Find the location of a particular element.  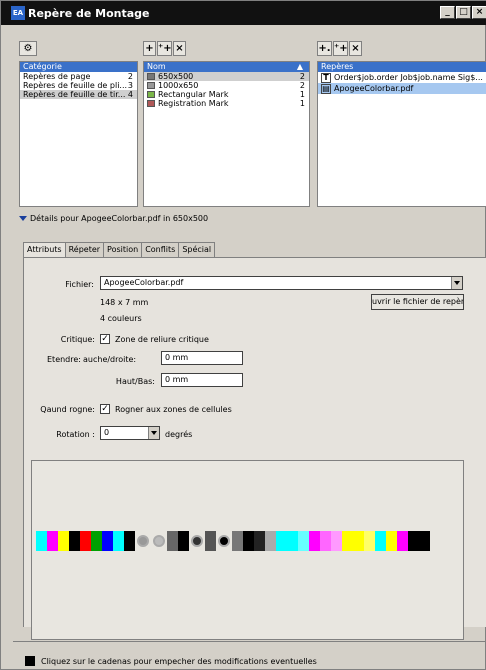

tab-4: Spécial is located at coordinates (197, 249).